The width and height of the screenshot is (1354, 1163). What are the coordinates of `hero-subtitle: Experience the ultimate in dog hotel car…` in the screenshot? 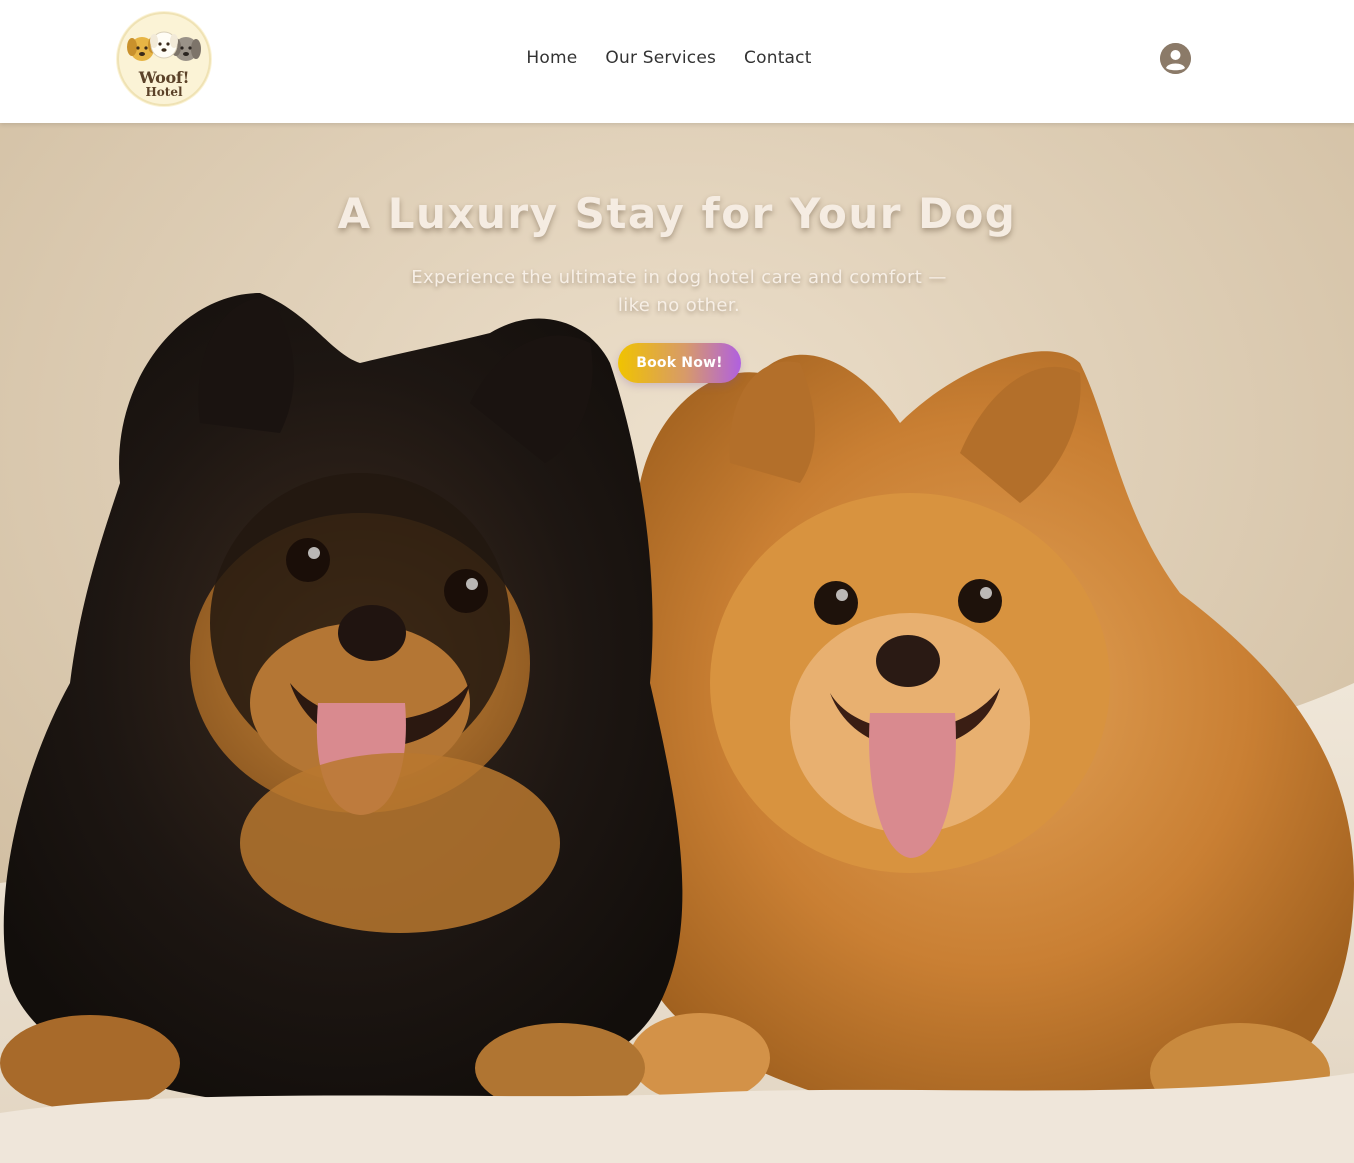 It's located at (679, 291).